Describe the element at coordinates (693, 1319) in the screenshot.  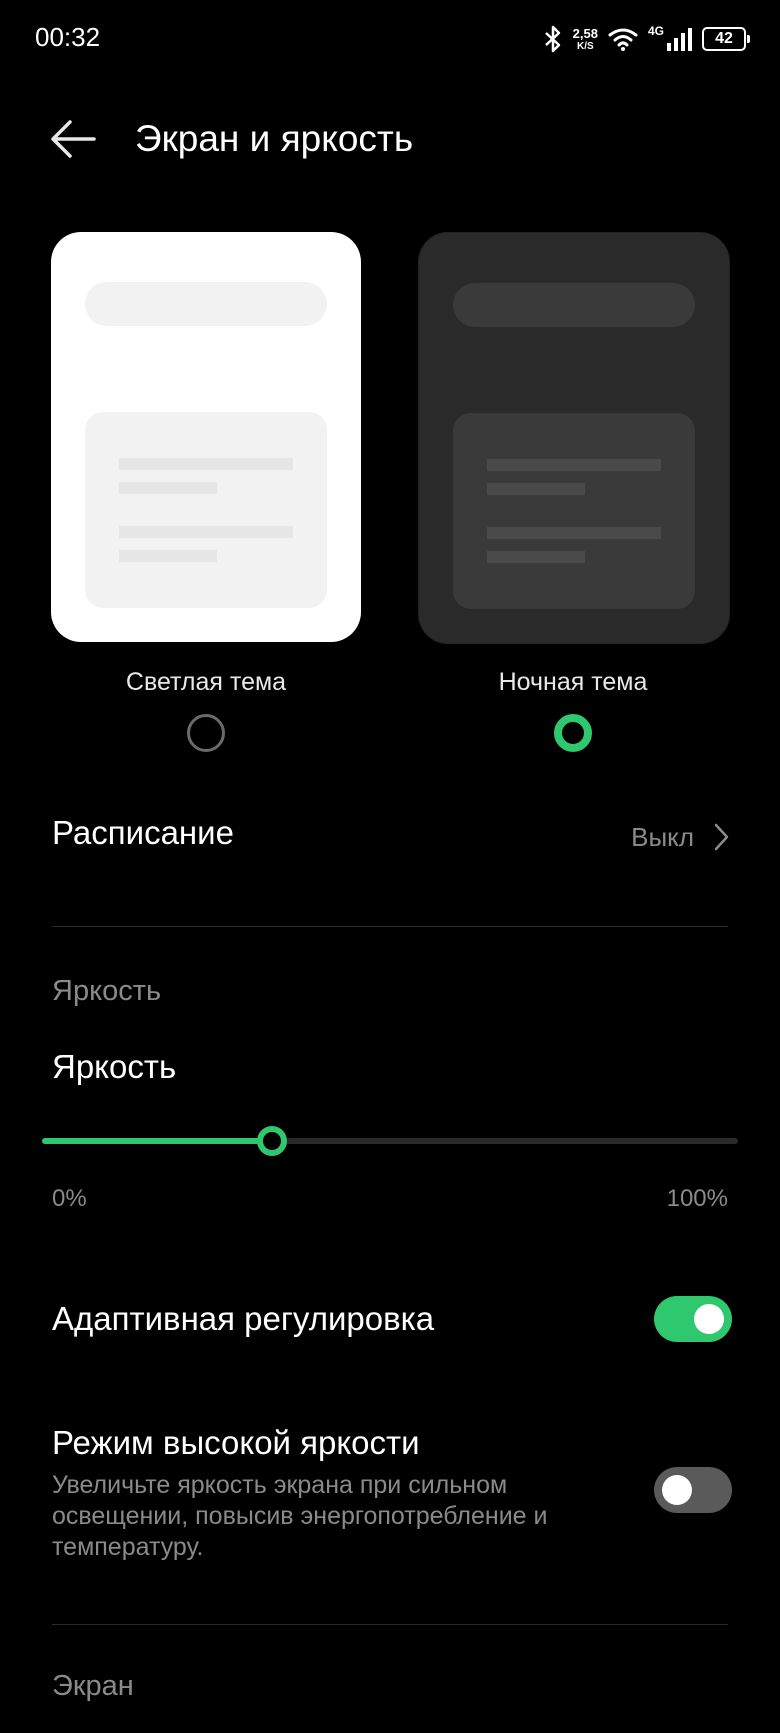
I see `adaptive-brightness-toggle` at that location.